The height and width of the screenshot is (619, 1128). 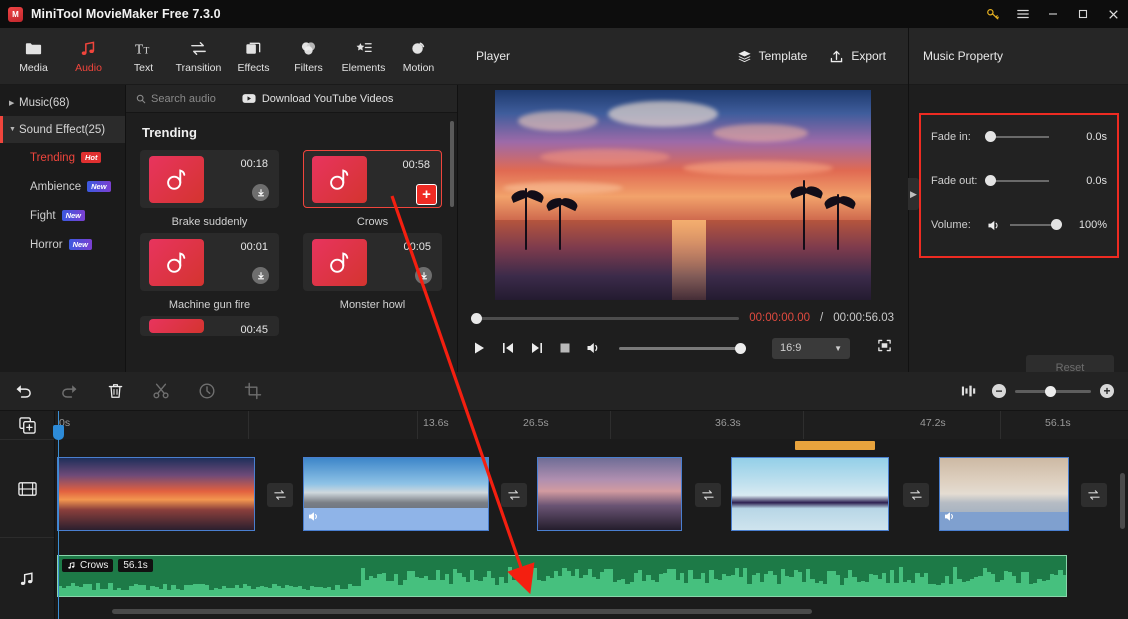 What do you see at coordinates (462, 611) in the screenshot?
I see `timeline-horizontal-scrollbar` at bounding box center [462, 611].